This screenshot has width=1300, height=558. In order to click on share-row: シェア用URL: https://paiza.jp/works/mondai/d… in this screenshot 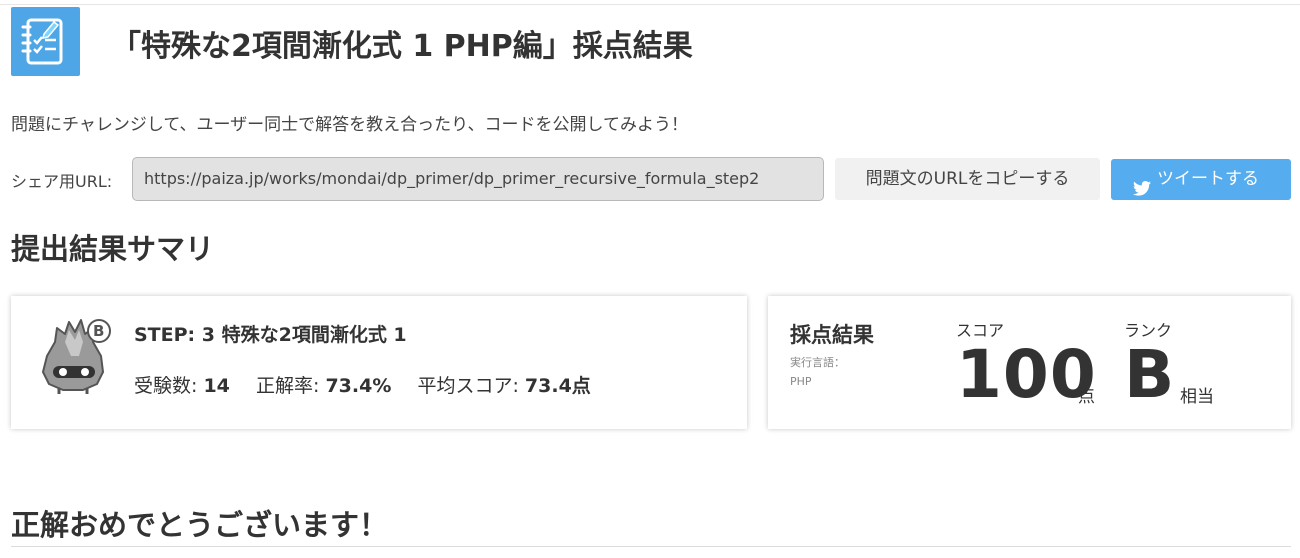, I will do `click(651, 179)`.